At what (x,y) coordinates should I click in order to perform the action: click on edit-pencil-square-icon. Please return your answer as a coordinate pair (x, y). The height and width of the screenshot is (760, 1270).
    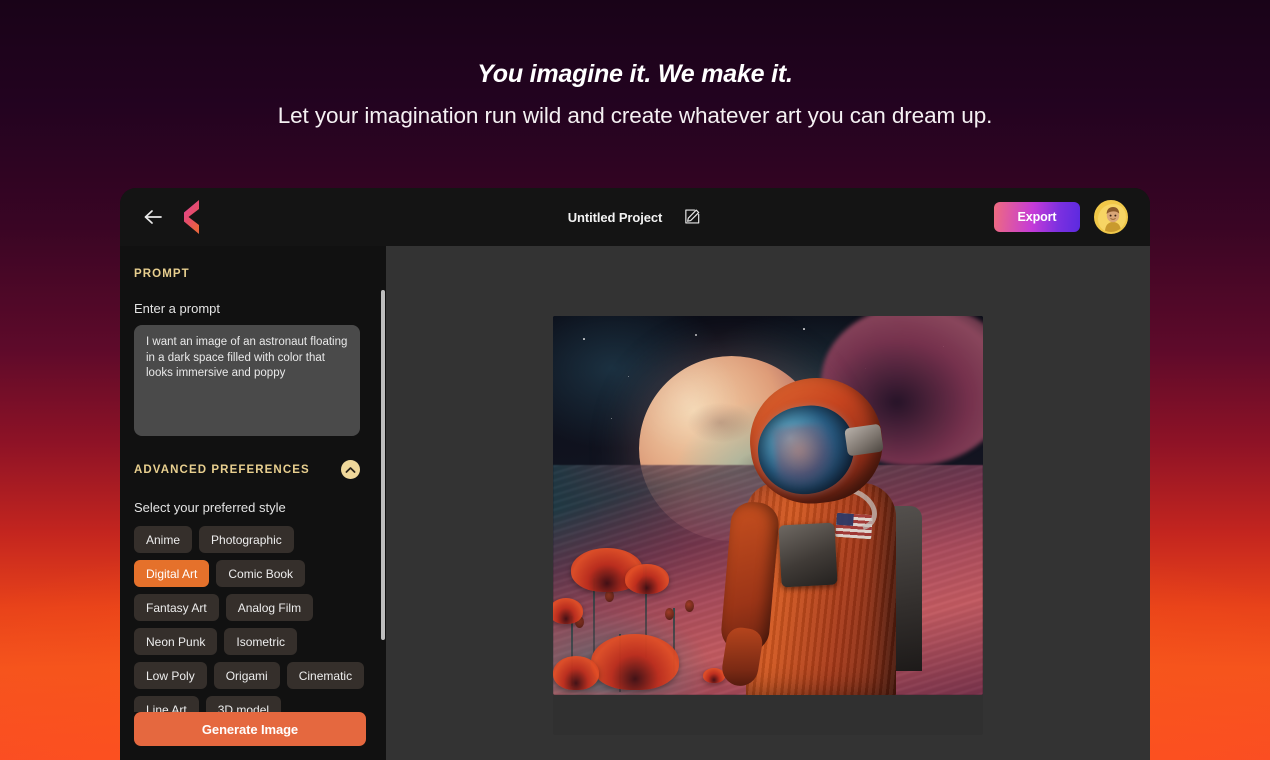
    Looking at the image, I should click on (692, 216).